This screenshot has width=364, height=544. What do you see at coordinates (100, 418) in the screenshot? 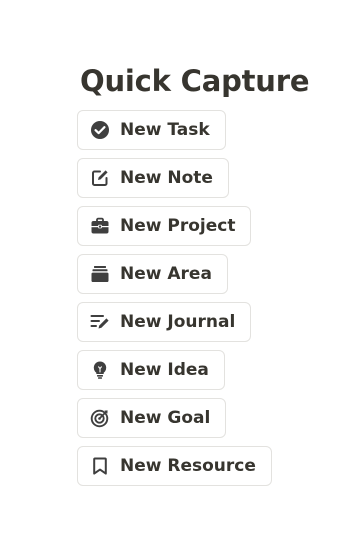
I see `target-icon` at bounding box center [100, 418].